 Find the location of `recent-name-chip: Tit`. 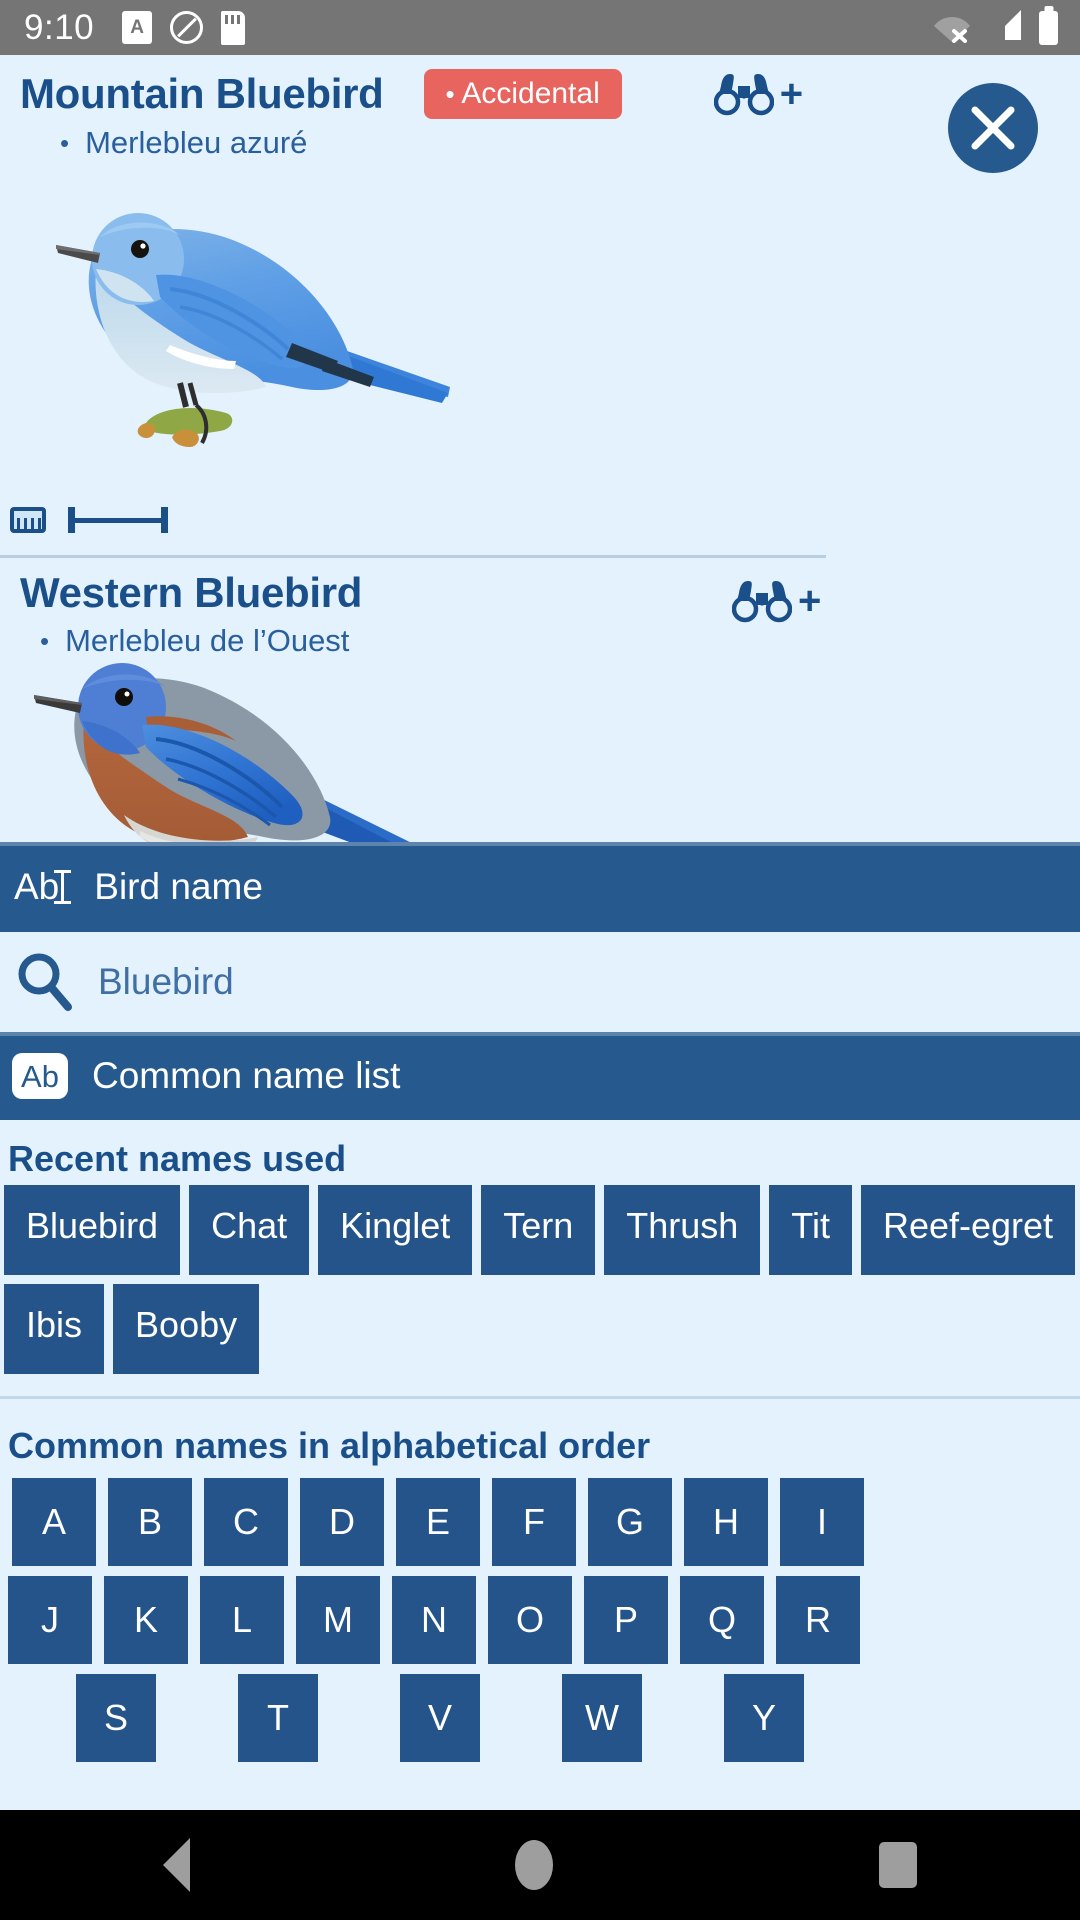

recent-name-chip: Tit is located at coordinates (810, 1230).